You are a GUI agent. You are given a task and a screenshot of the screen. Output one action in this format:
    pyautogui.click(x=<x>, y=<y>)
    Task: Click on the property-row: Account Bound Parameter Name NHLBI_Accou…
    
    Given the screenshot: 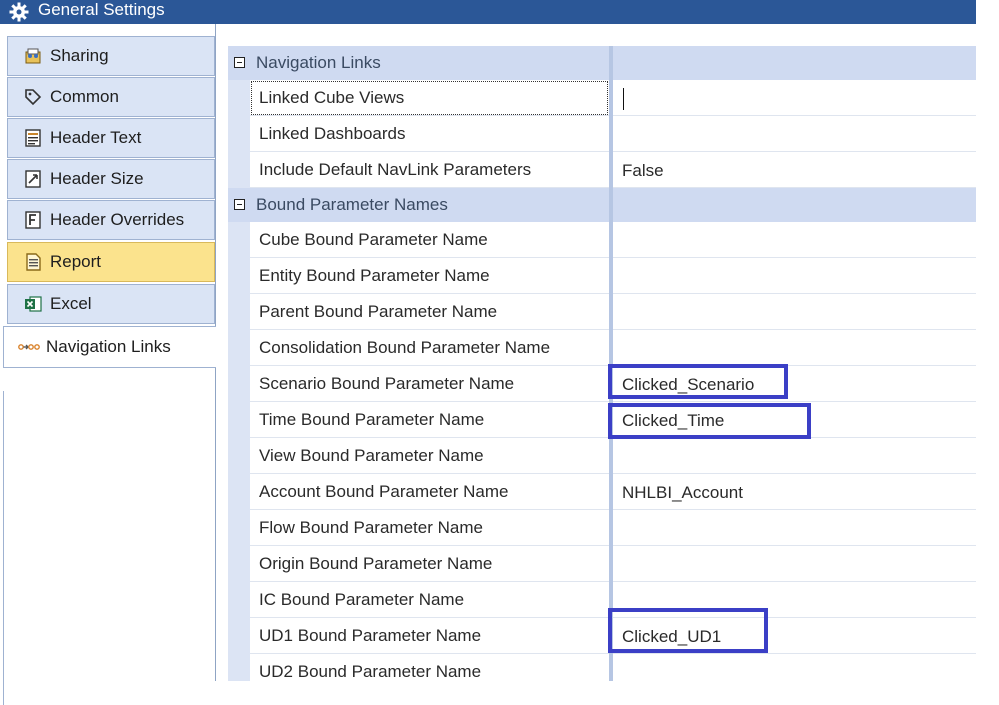 What is the action you would take?
    pyautogui.click(x=602, y=492)
    